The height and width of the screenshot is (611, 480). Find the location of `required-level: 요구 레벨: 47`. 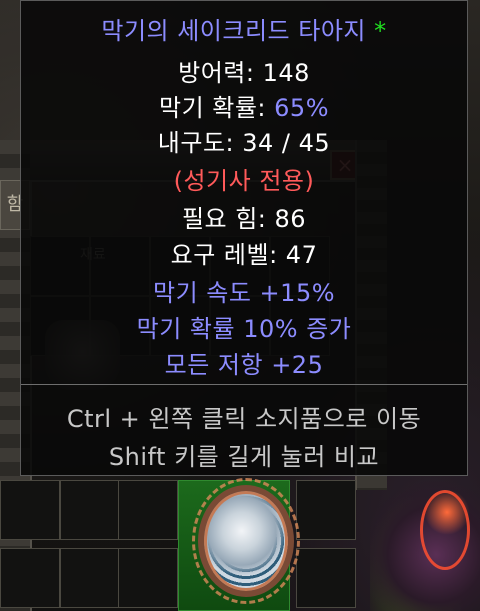

required-level: 요구 레벨: 47 is located at coordinates (244, 255).